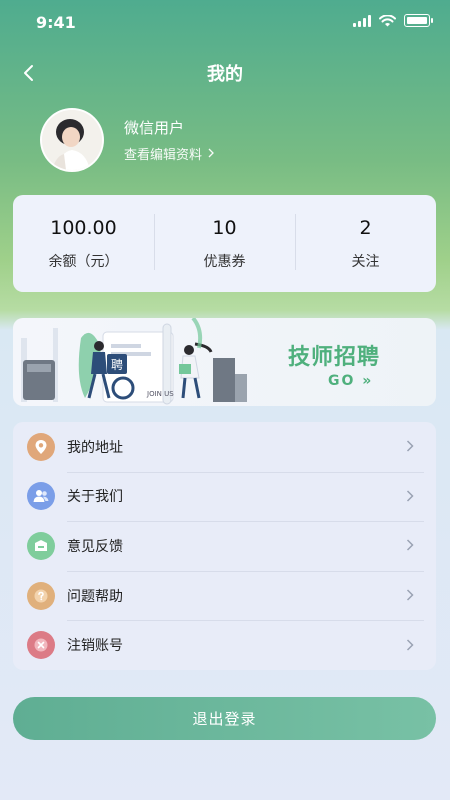 This screenshot has height=800, width=450. I want to click on close-circle-icon, so click(41, 645).